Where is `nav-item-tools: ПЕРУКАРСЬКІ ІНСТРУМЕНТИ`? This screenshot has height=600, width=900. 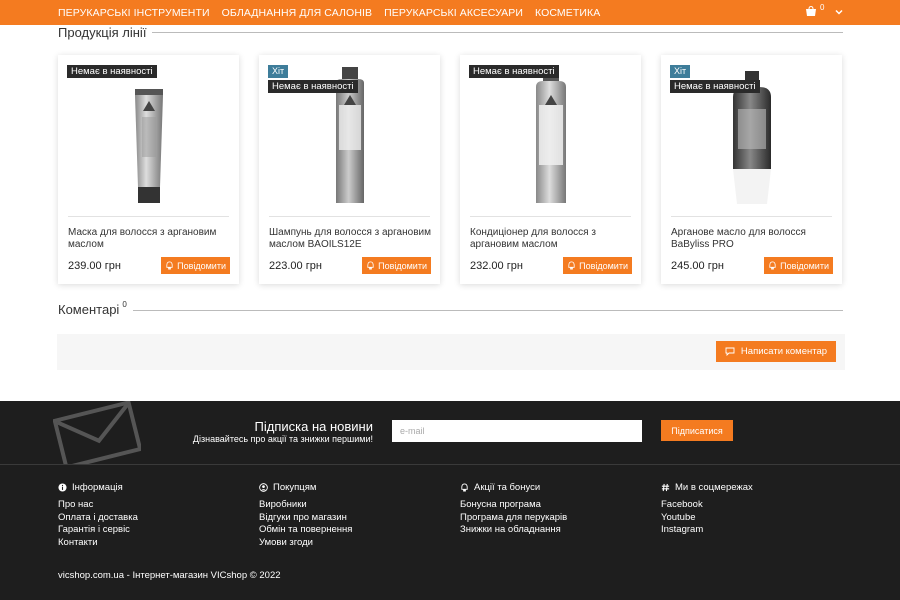 nav-item-tools: ПЕРУКАРСЬКІ ІНСТРУМЕНТИ is located at coordinates (134, 13).